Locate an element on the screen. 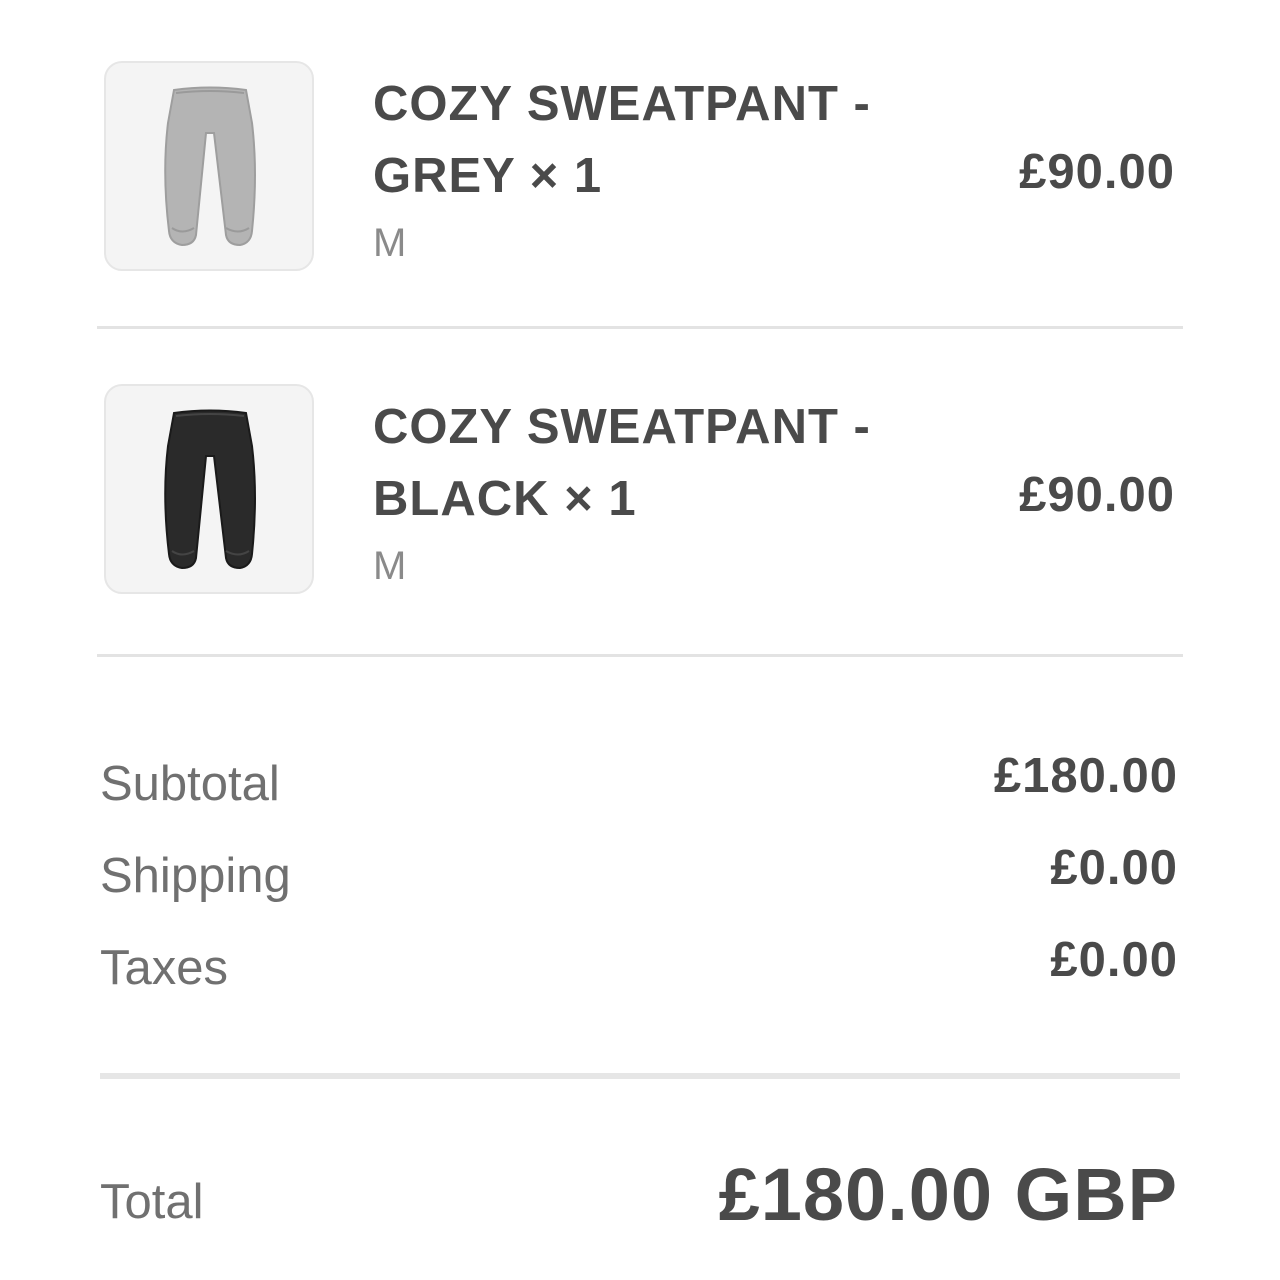 This screenshot has height=1280, width=1280. grey-sweatpant-thumbnail-icon is located at coordinates (210, 166).